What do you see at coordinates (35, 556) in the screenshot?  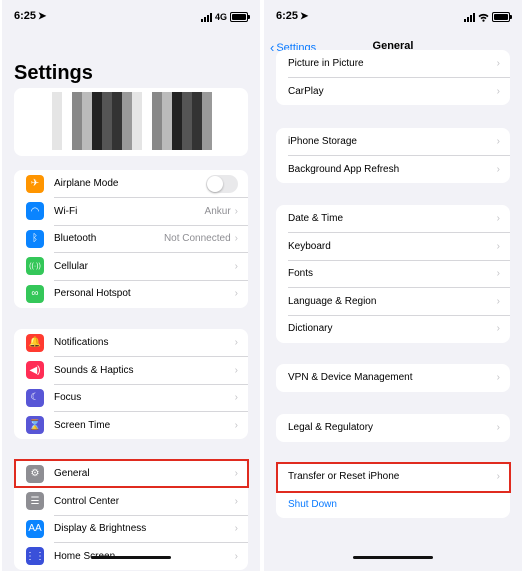 I see `home-screen-icon: ⋮⋮` at bounding box center [35, 556].